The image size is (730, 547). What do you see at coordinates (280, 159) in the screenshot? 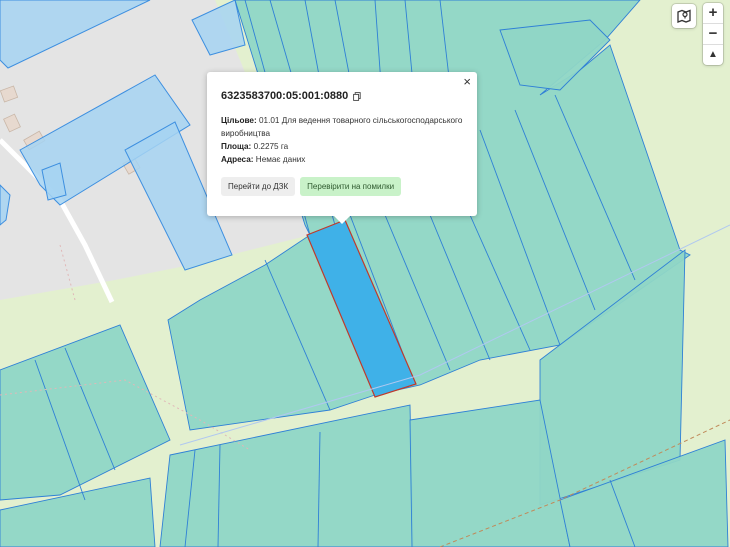
I see `address-value: Немає даних` at bounding box center [280, 159].